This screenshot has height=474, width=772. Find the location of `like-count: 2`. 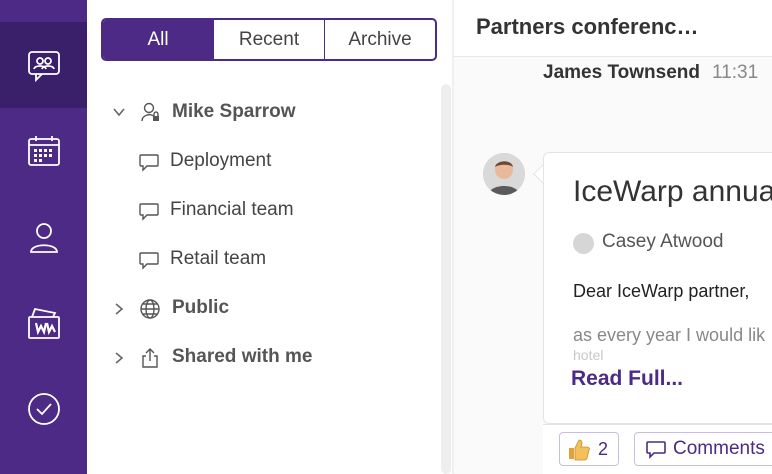

like-count: 2 is located at coordinates (603, 448).